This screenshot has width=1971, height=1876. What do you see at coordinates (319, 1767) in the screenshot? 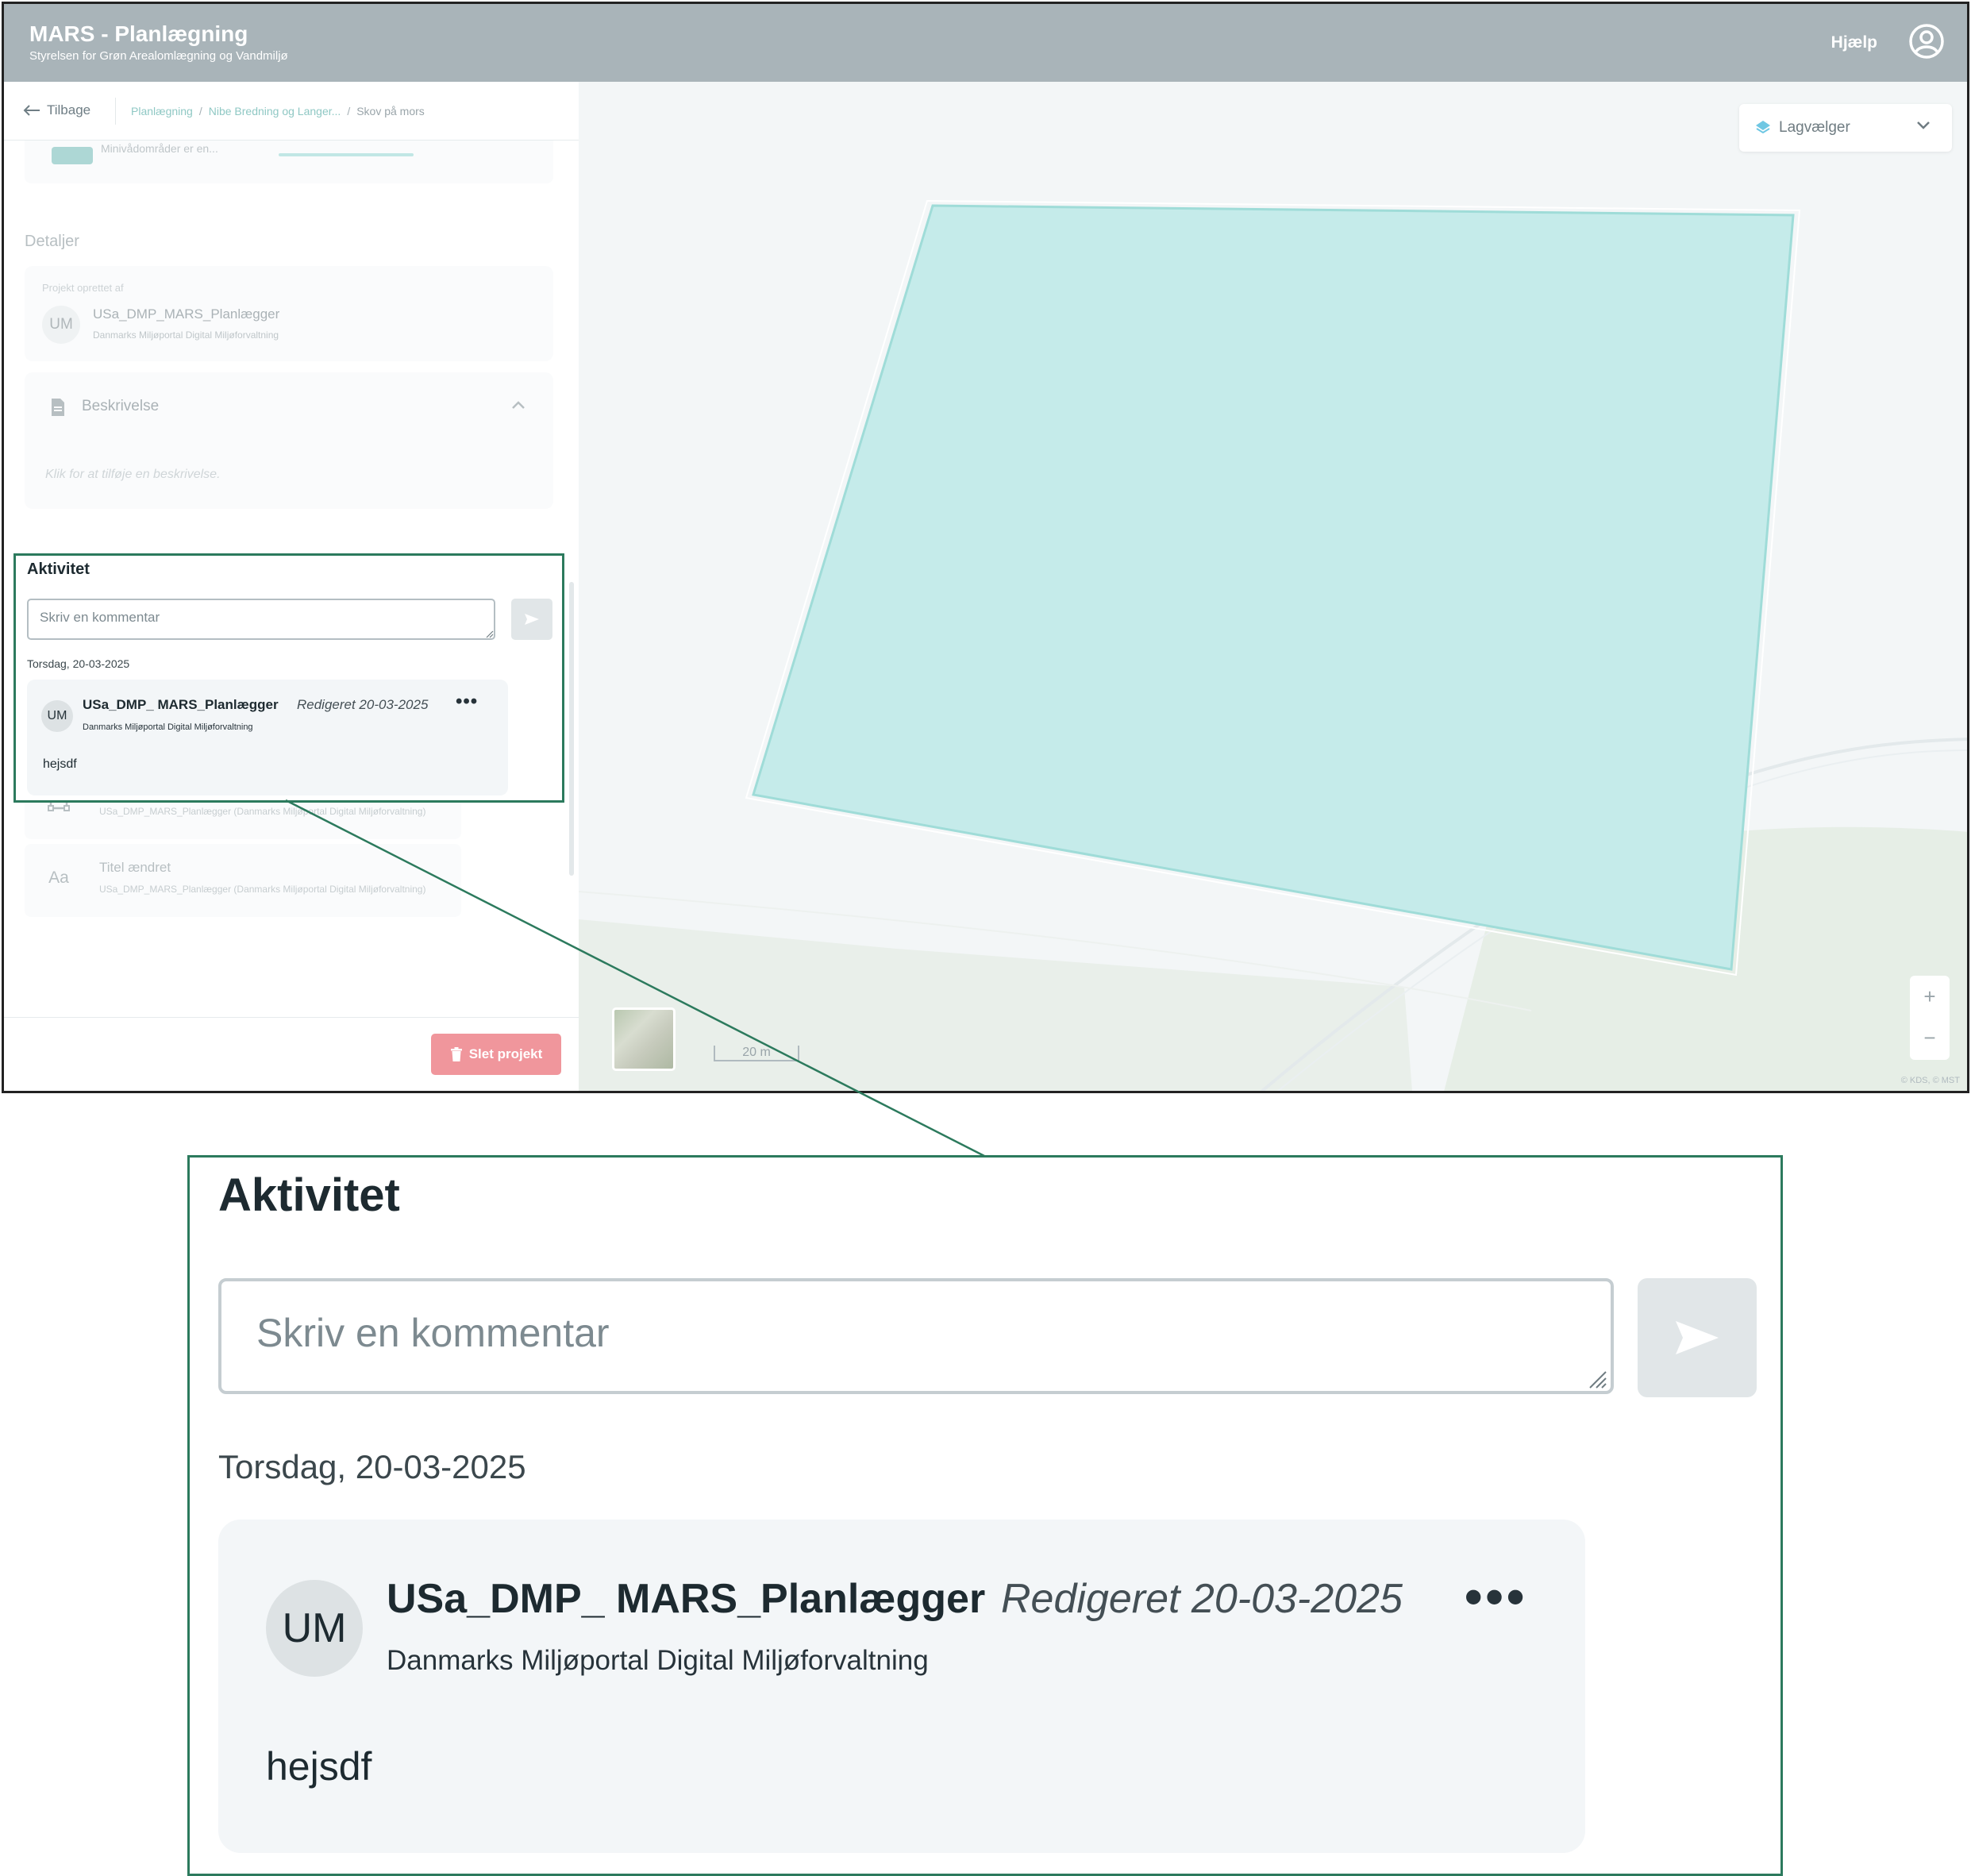
I see `comment-text-zoomed: hejsdf` at bounding box center [319, 1767].